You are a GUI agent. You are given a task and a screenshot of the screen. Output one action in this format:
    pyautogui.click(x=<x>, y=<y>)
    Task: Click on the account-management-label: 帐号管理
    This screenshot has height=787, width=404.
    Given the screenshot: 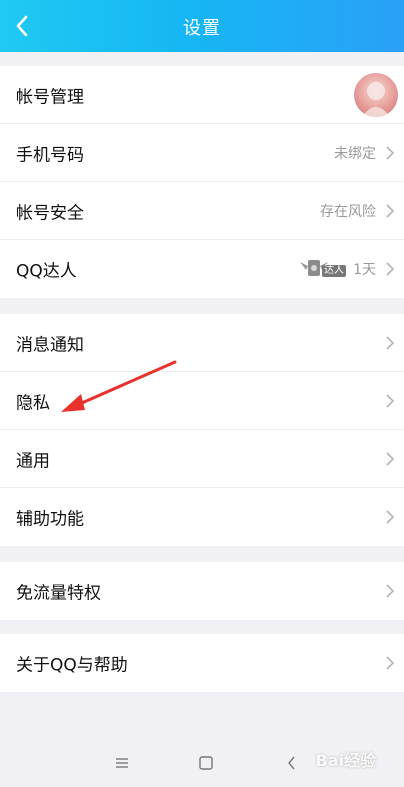 What is the action you would take?
    pyautogui.click(x=50, y=97)
    